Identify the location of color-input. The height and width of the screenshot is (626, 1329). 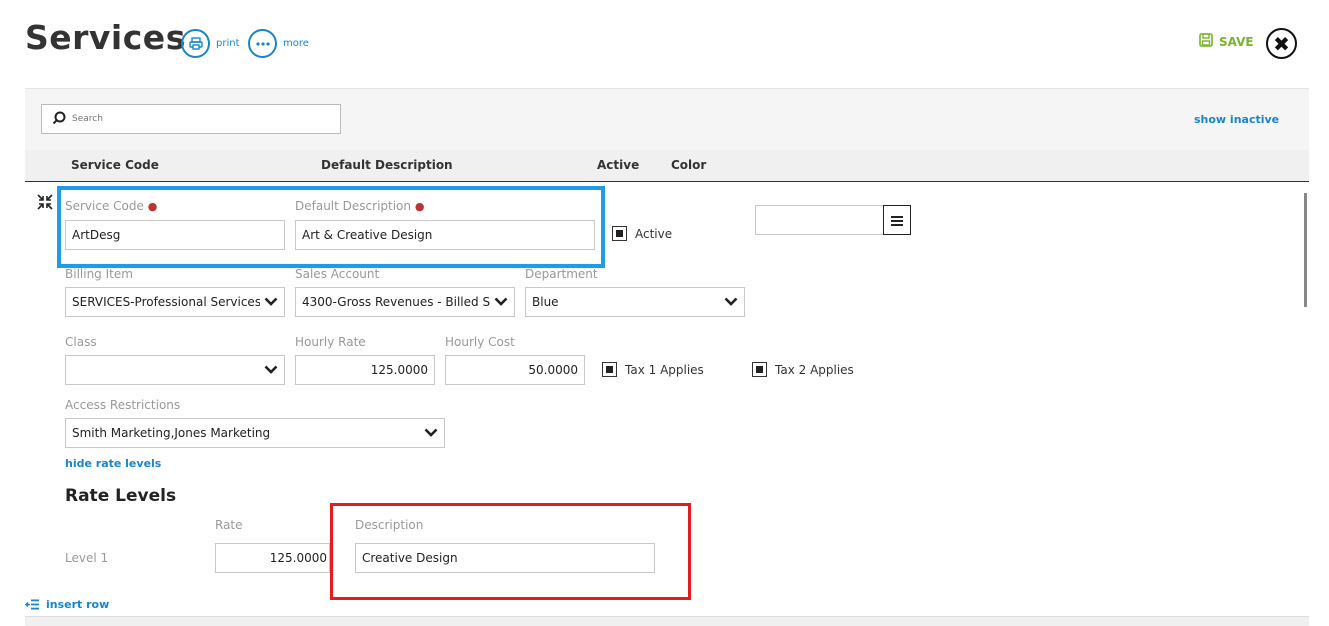
(820, 220).